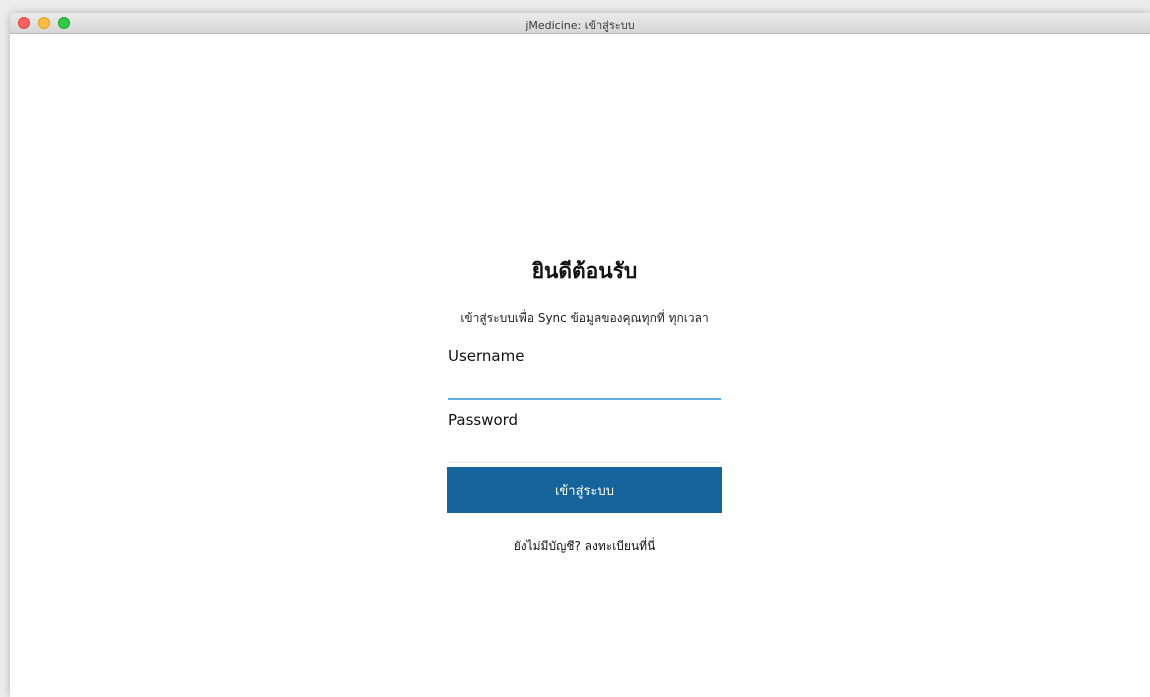 This screenshot has height=697, width=1150. I want to click on window-title: jMedicine: เข้าสู่ระบบ, so click(580, 25).